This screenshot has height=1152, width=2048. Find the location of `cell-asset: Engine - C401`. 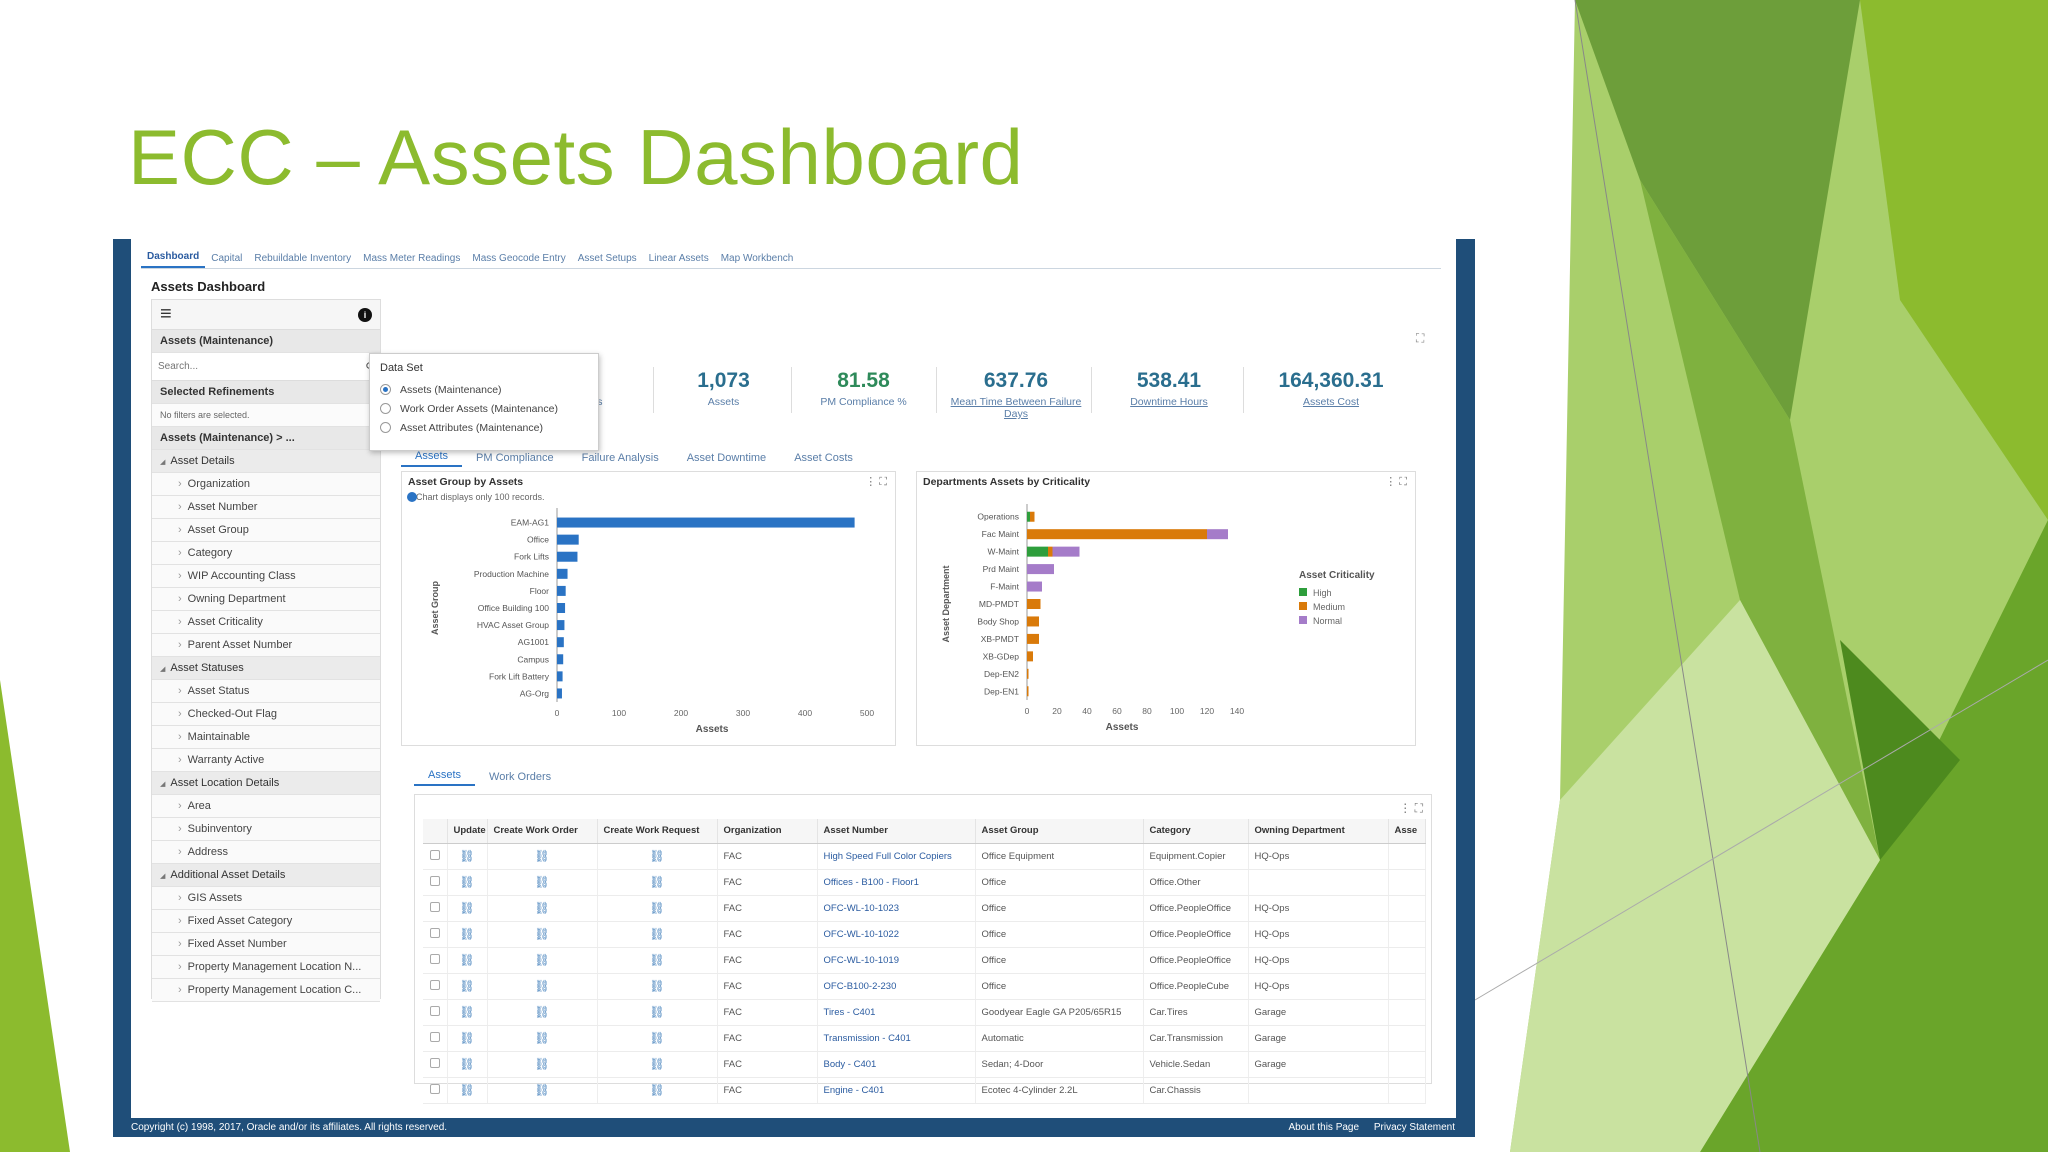

cell-asset: Engine - C401 is located at coordinates (896, 1090).